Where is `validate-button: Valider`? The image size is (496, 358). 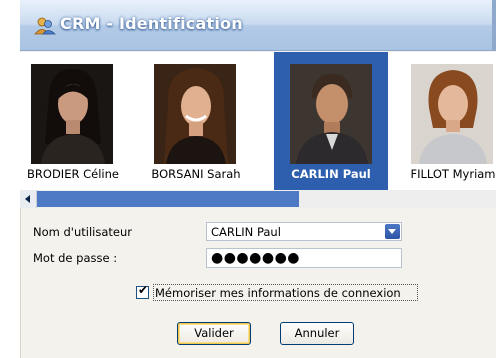 validate-button: Valider is located at coordinates (214, 333).